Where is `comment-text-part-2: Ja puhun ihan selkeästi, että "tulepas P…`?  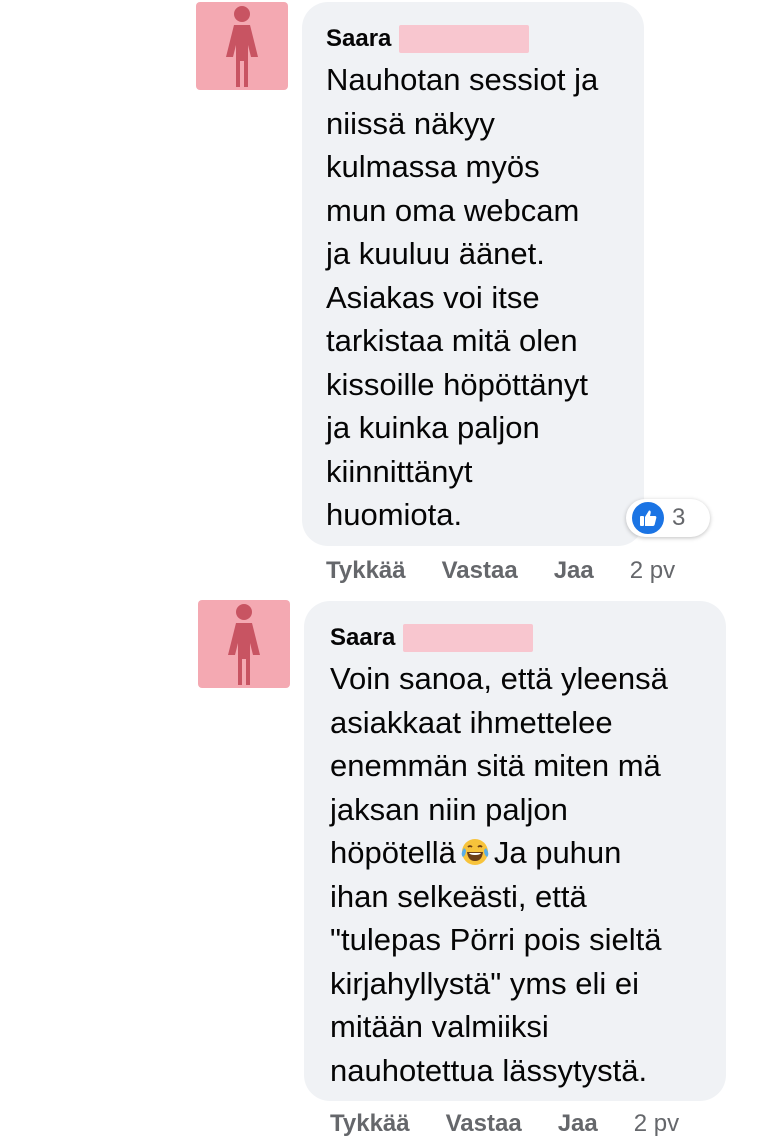 comment-text-part-2: Ja puhun ihan selkeästi, että "tulepas P… is located at coordinates (496, 961).